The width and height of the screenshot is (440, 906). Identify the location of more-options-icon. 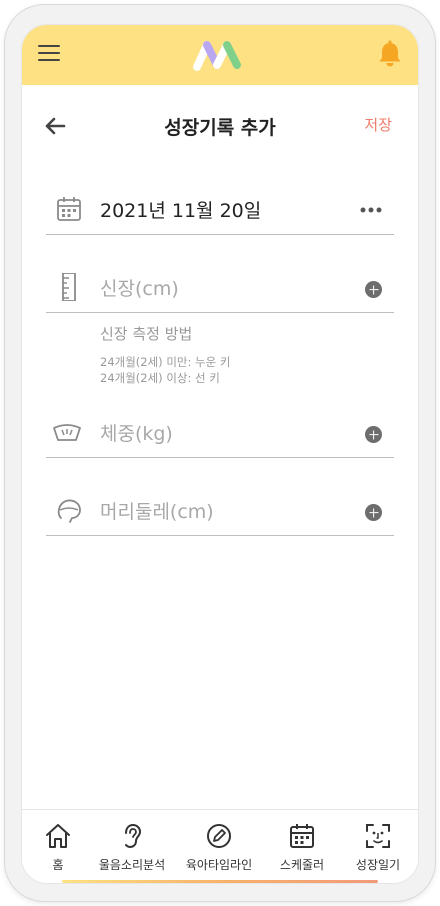
(371, 210).